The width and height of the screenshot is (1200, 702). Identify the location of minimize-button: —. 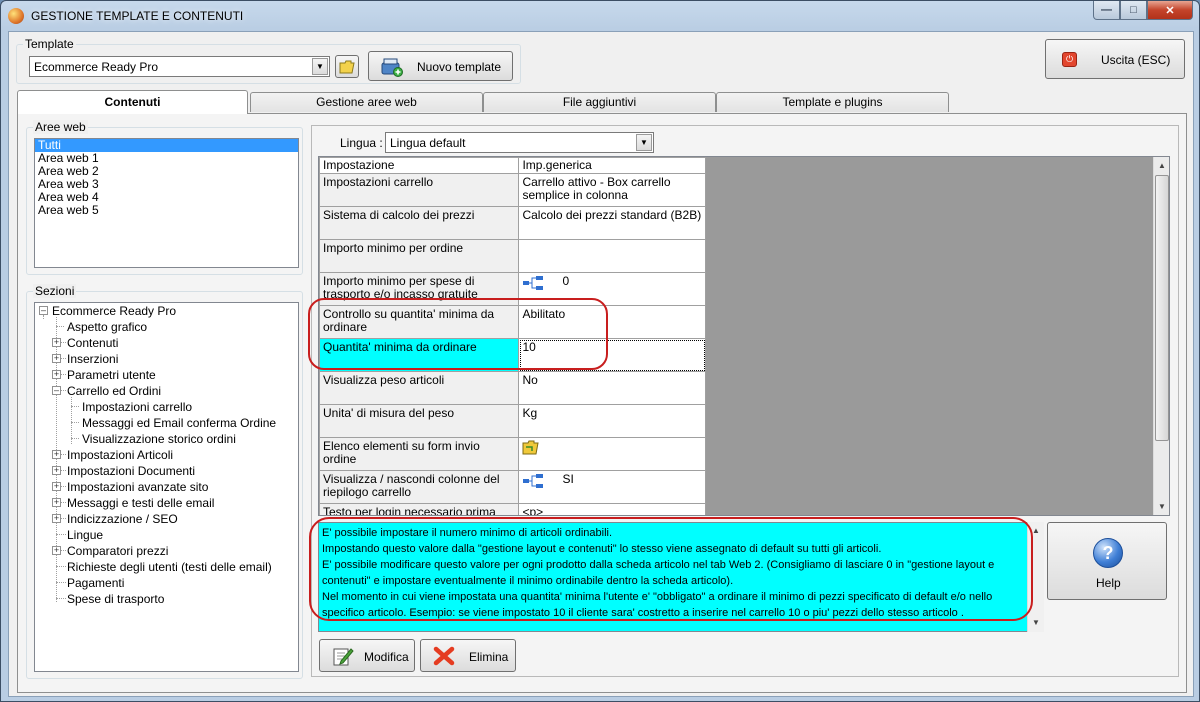
(1106, 10).